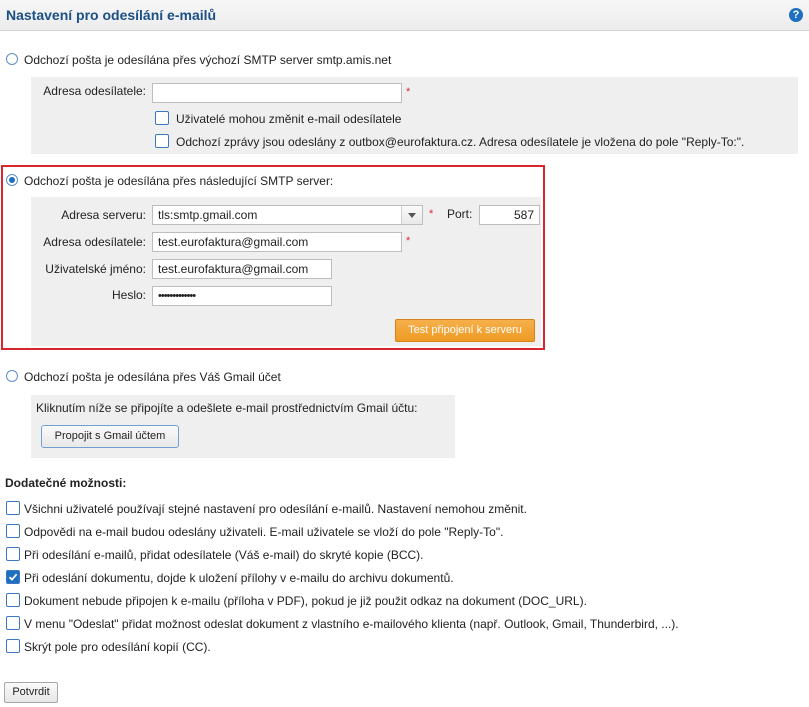  I want to click on password-label: Heslo:, so click(128, 295).